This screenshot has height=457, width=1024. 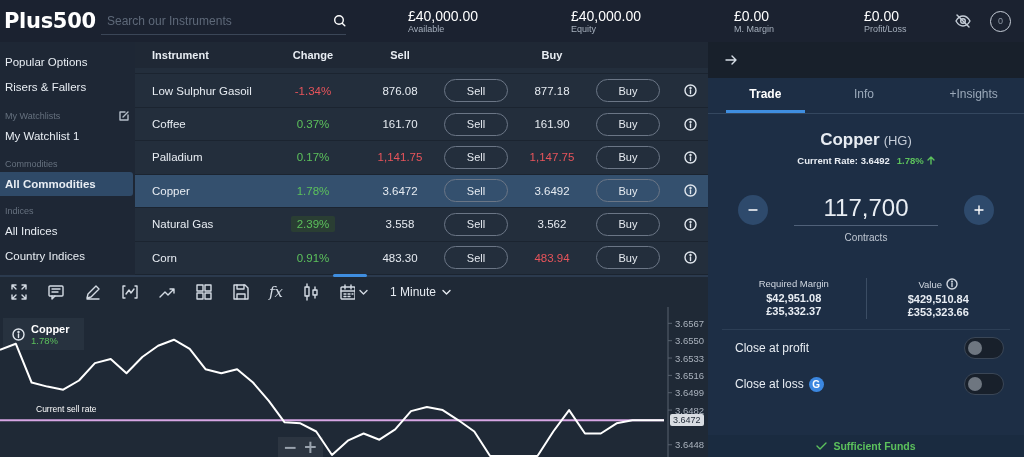 I want to click on toggle-label: Close at profit, so click(x=772, y=348).